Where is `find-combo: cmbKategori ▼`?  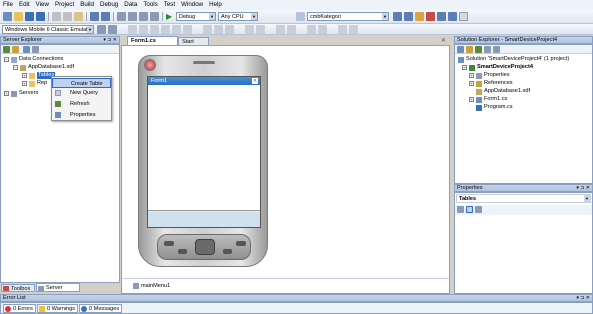
find-combo: cmbKategori ▼ is located at coordinates (348, 16).